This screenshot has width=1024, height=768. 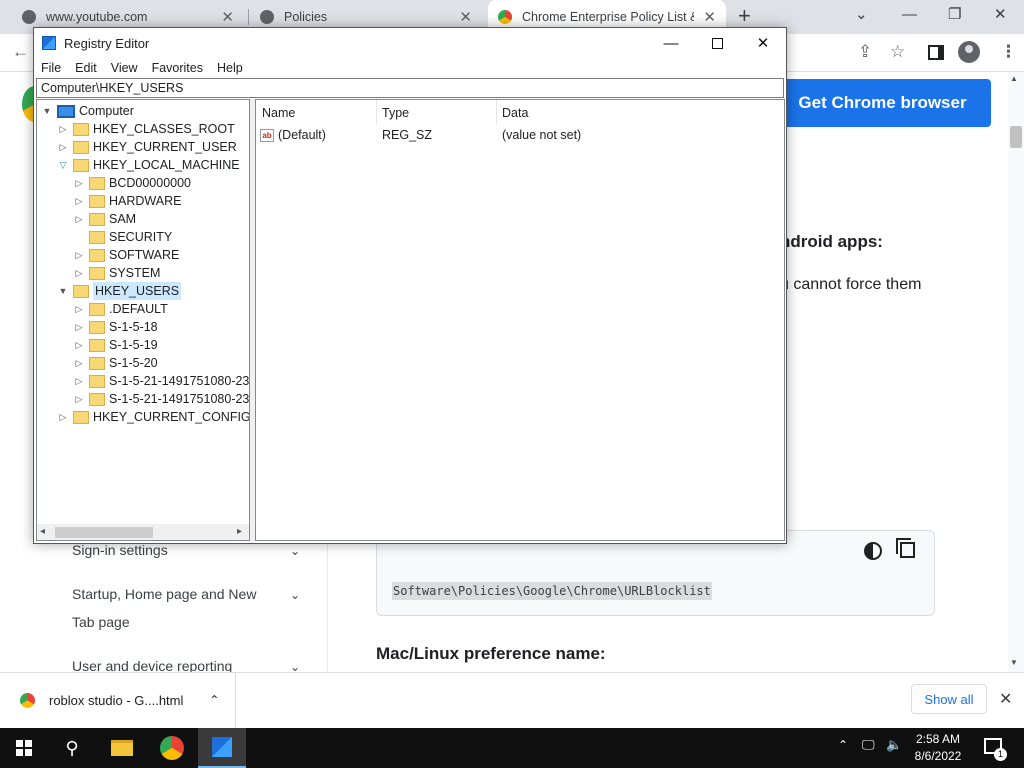 I want to click on back-arrow-icon: ←, so click(x=20, y=52).